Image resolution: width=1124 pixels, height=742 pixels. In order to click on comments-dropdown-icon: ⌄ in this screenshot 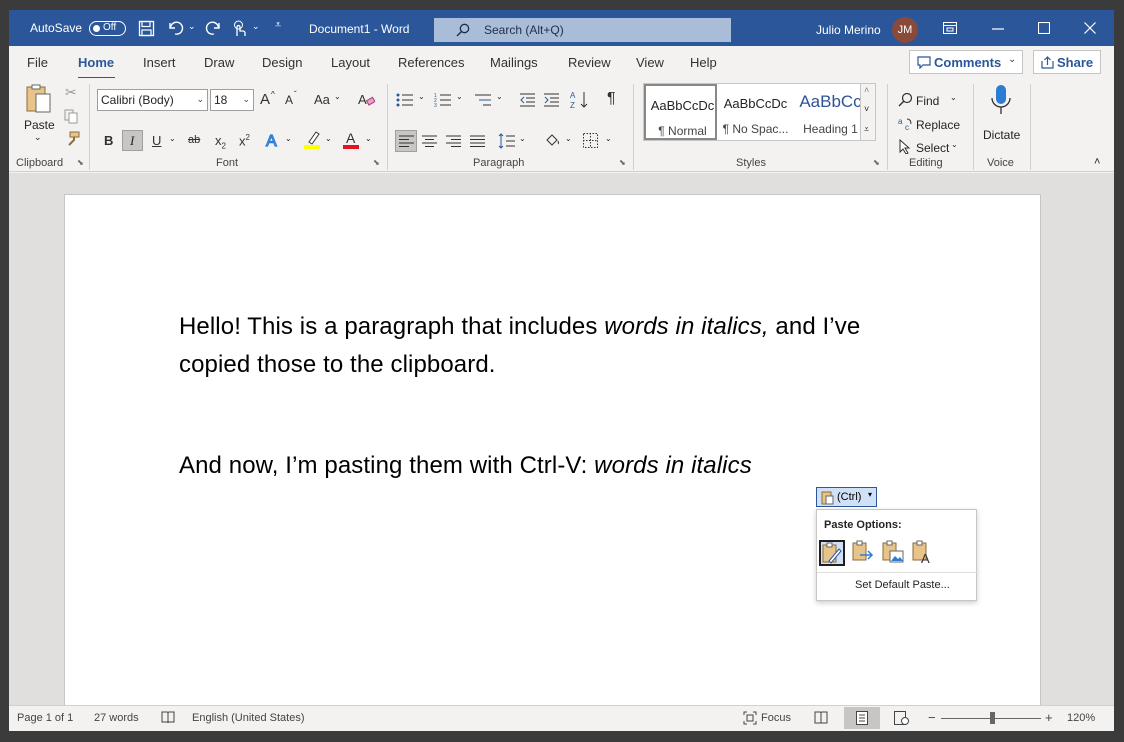, I will do `click(1012, 59)`.